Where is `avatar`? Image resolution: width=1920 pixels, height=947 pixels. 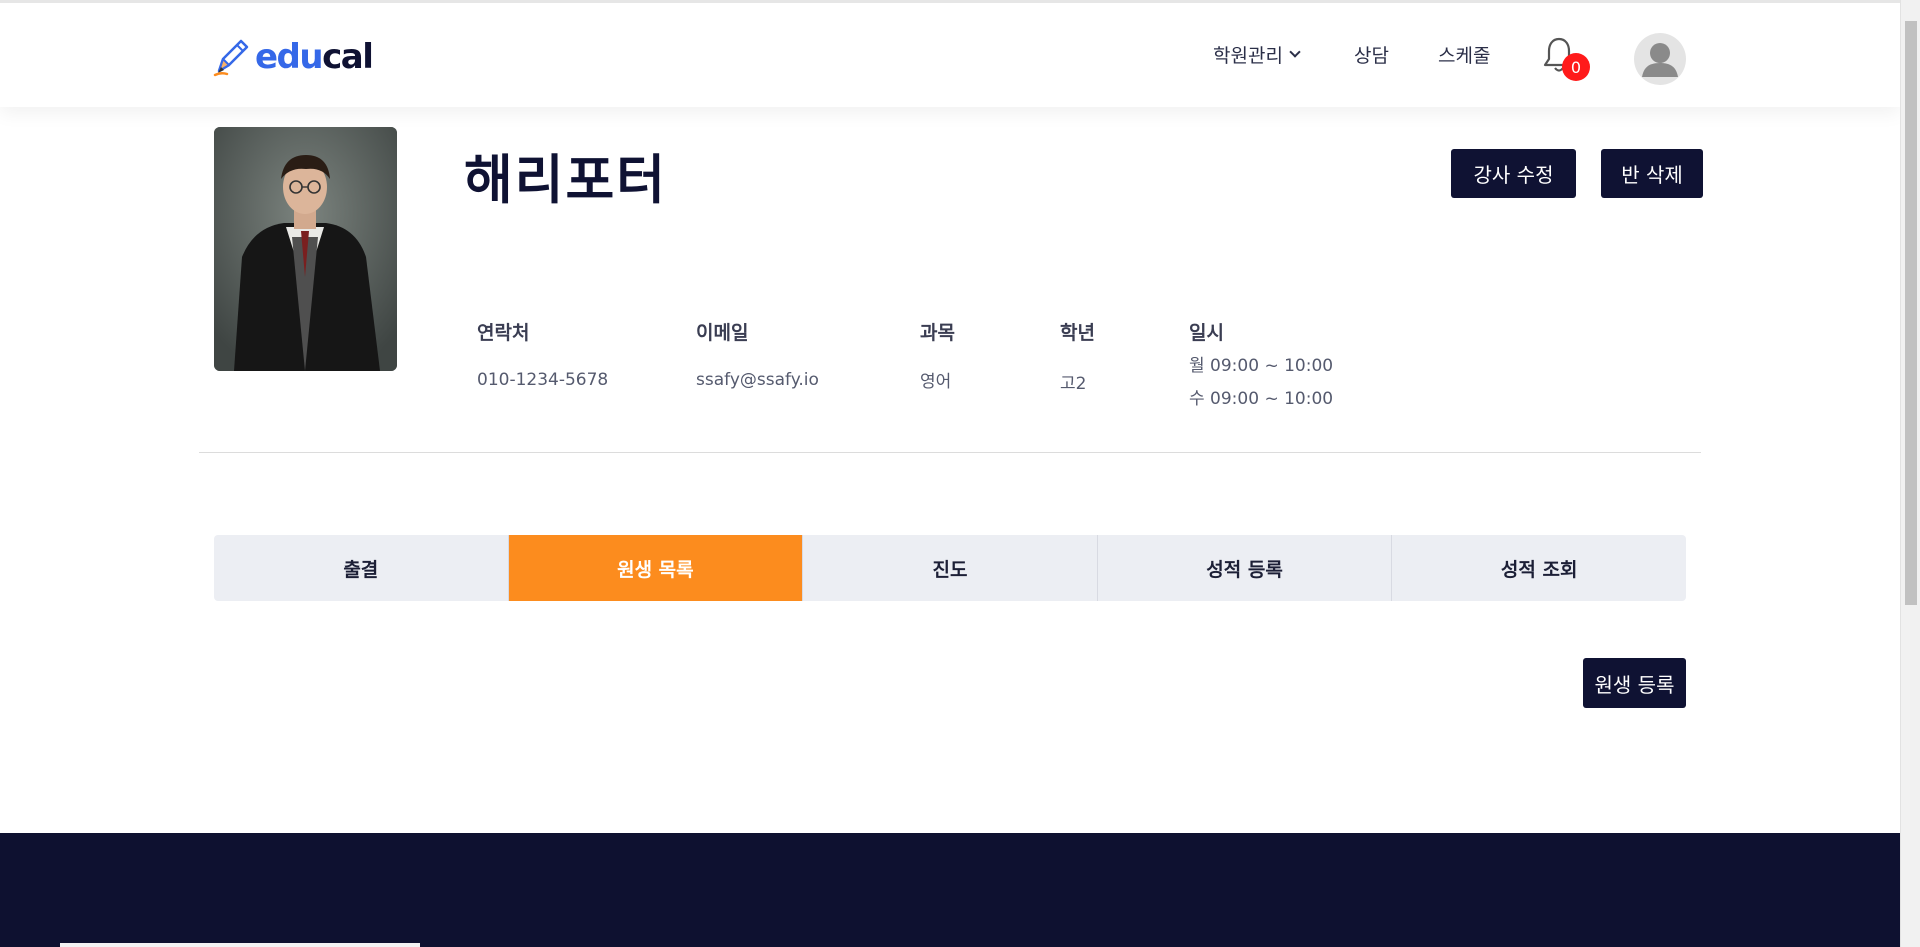
avatar is located at coordinates (1660, 59).